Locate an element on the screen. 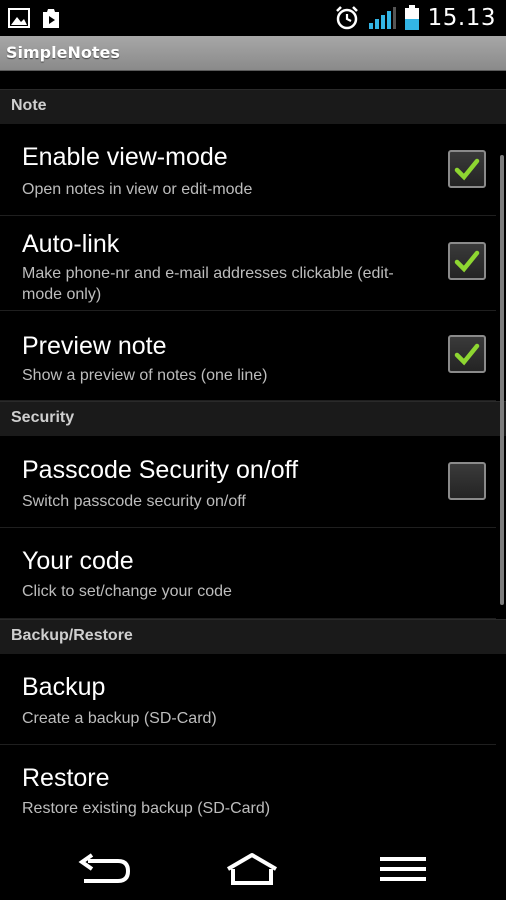 The image size is (506, 900). pref-title: Enable view-mode is located at coordinates (125, 157).